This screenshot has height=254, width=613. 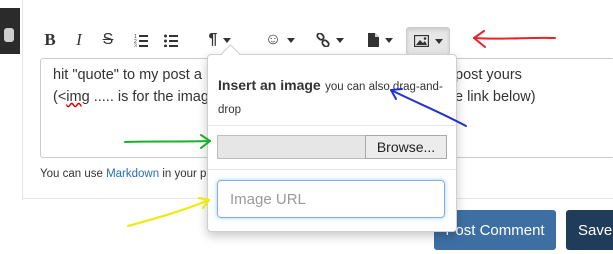 I want to click on green-arrow-icon, so click(x=167, y=141).